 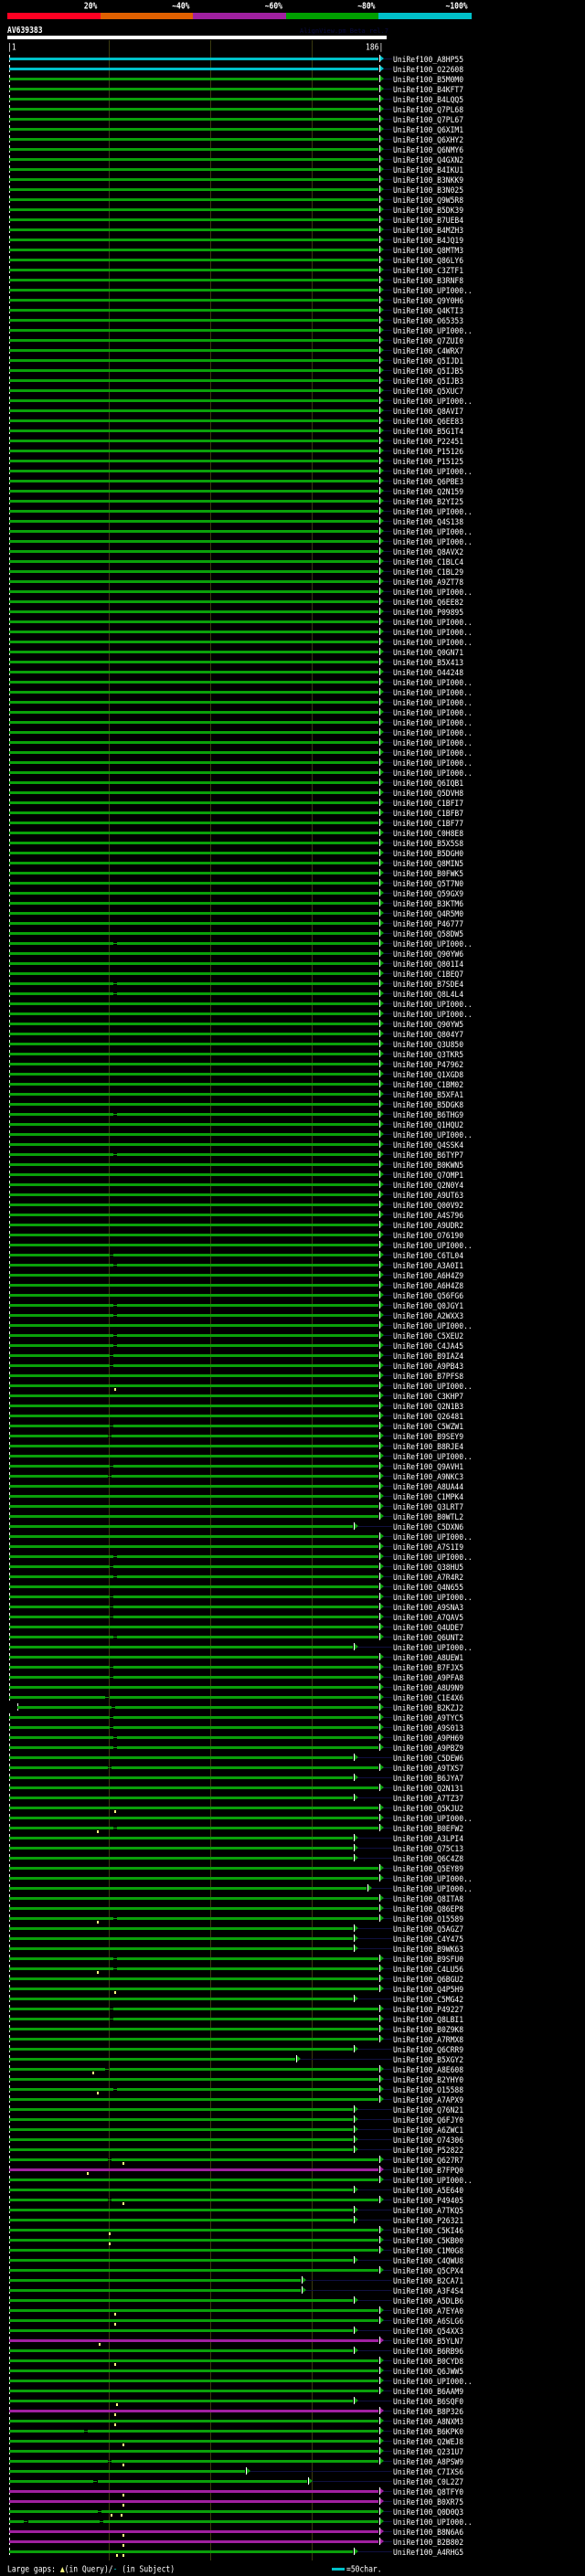 I want to click on hit-label: UniRef100_Q2N159, so click(x=428, y=491).